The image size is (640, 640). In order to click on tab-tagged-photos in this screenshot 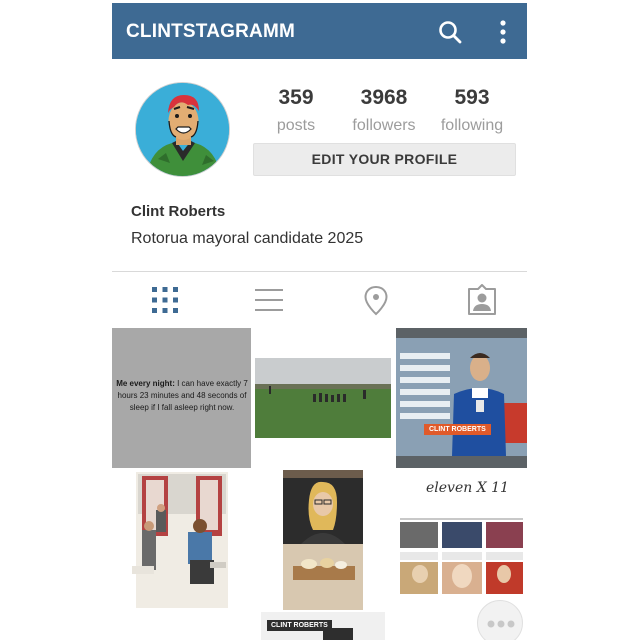, I will do `click(482, 300)`.